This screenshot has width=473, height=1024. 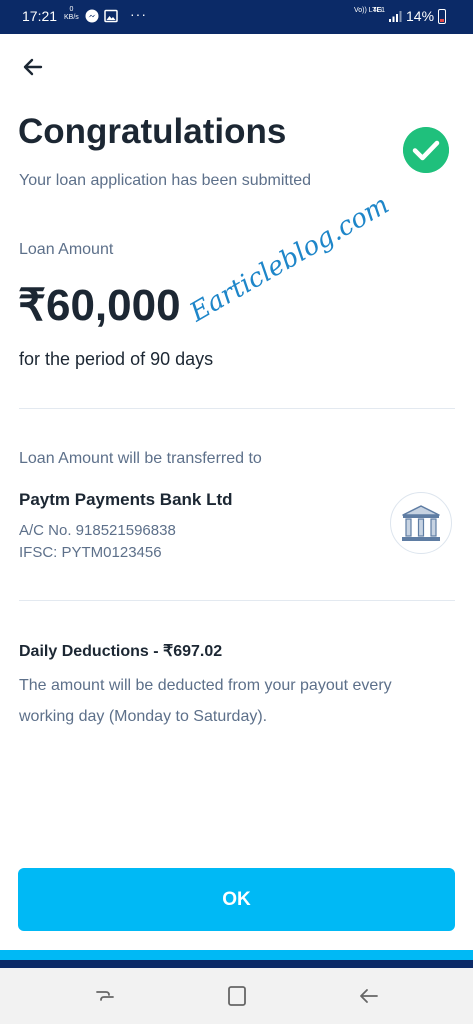 What do you see at coordinates (105, 996) in the screenshot?
I see `recent-apps-icon` at bounding box center [105, 996].